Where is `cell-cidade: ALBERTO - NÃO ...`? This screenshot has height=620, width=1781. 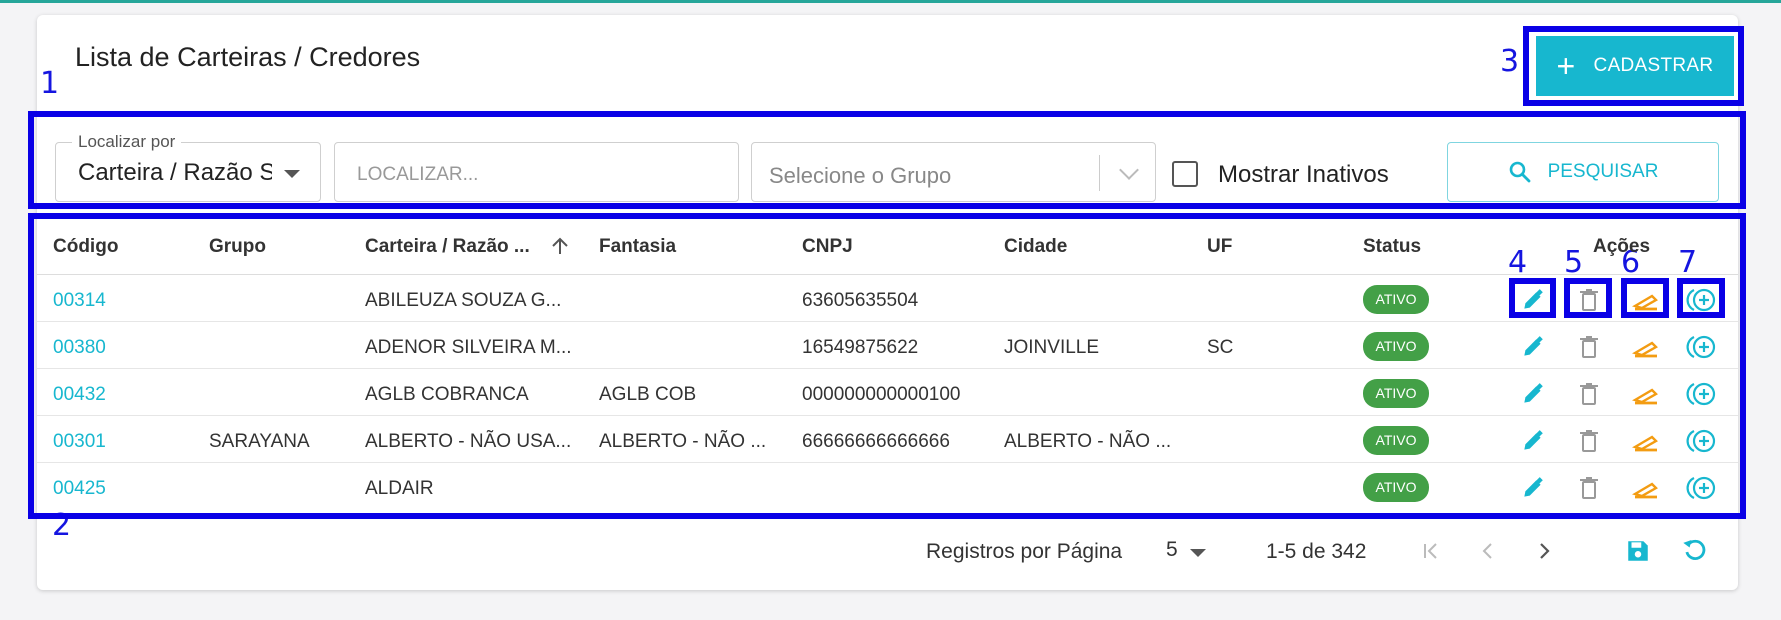
cell-cidade: ALBERTO - NÃO ... is located at coordinates (1088, 441).